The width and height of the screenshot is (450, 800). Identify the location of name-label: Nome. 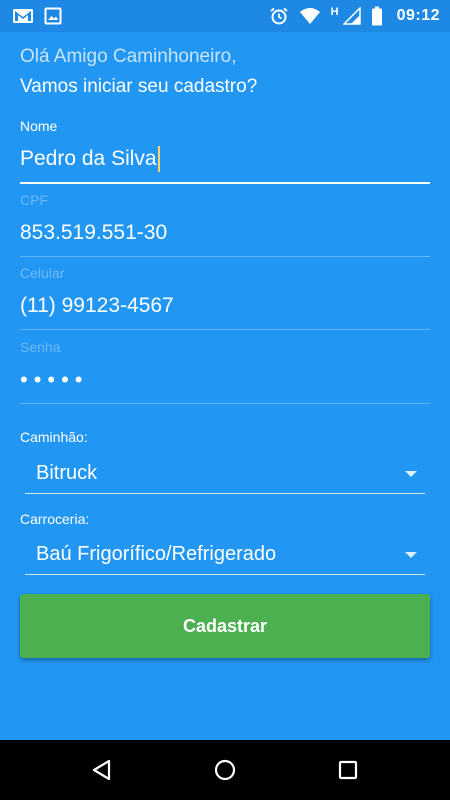
(39, 126).